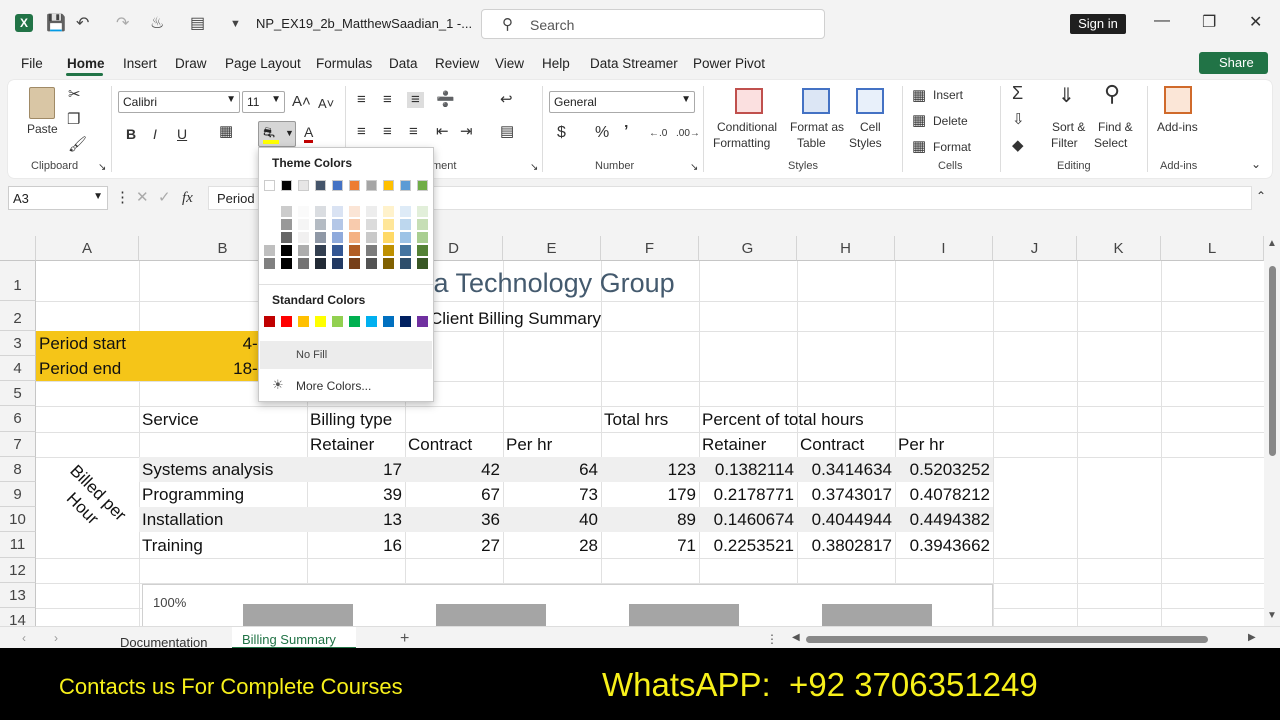 This screenshot has width=1280, height=720. Describe the element at coordinates (550, 519) in the screenshot. I see `cell-per-hr: 40` at that location.